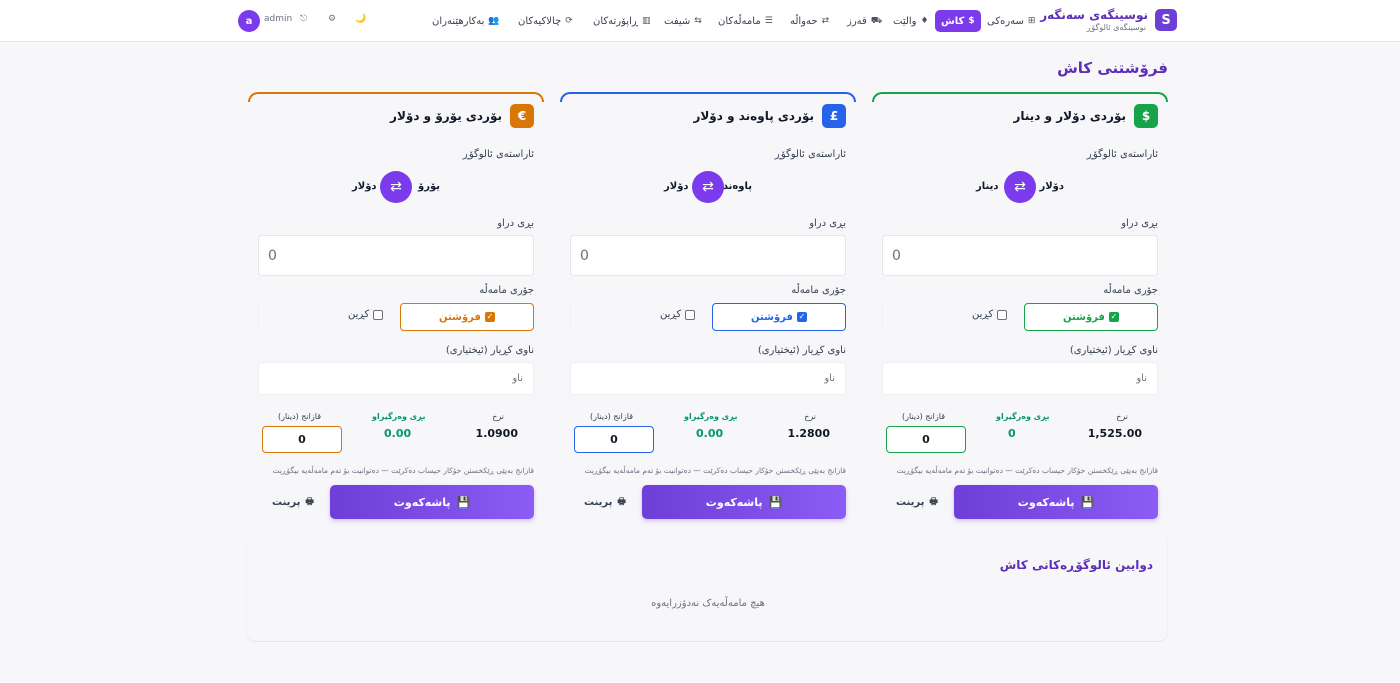 This screenshot has height=683, width=1400. I want to click on gear-icon: ⚙, so click(332, 19).